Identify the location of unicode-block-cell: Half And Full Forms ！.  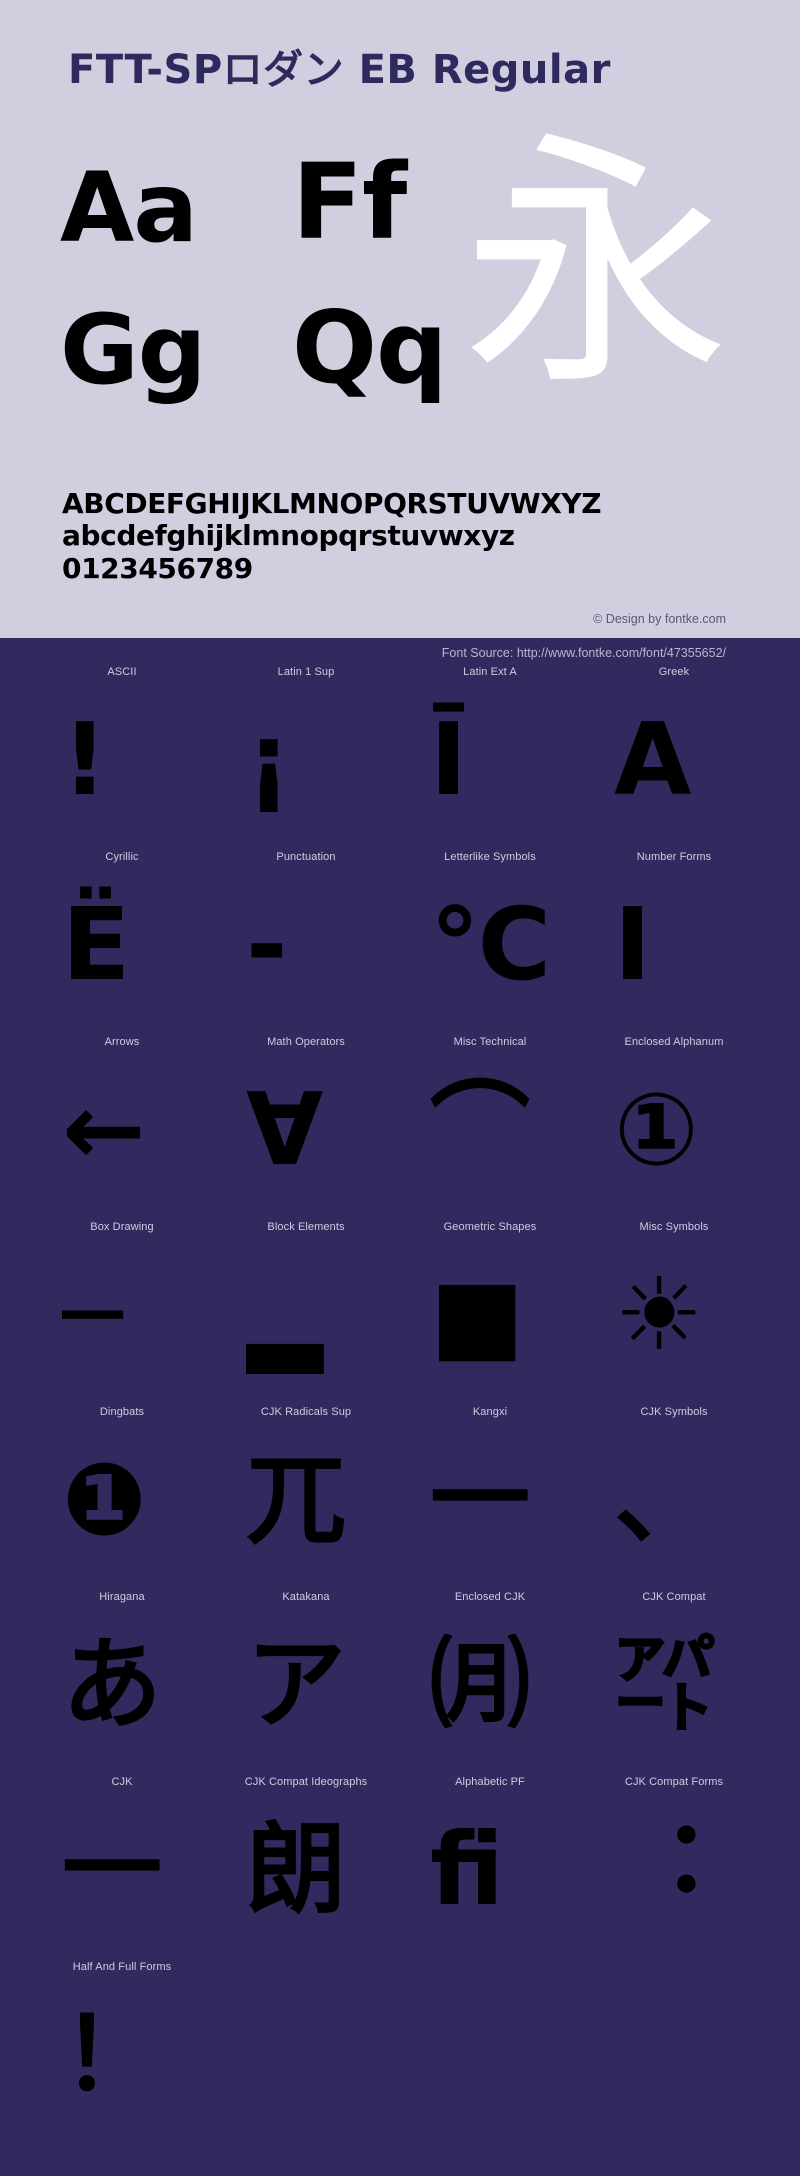
(122, 2053).